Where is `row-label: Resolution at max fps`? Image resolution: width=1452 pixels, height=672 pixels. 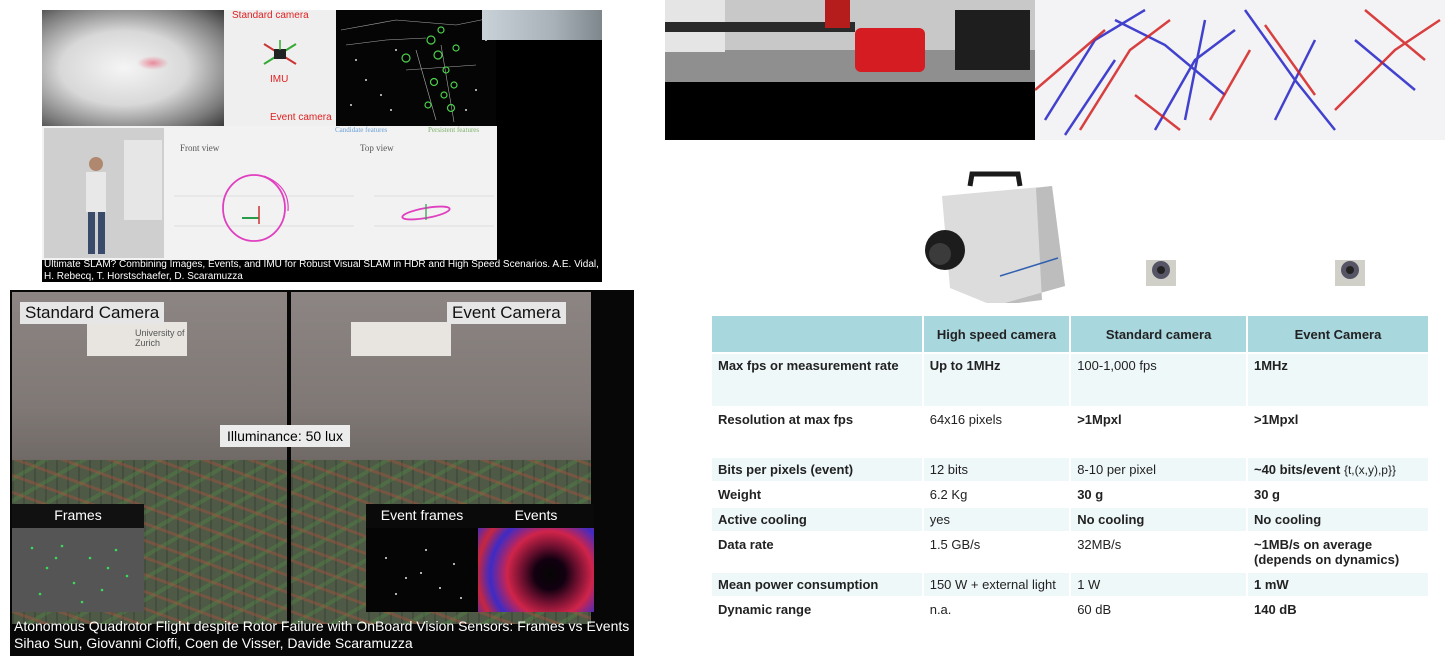
row-label: Resolution at max fps is located at coordinates (817, 432).